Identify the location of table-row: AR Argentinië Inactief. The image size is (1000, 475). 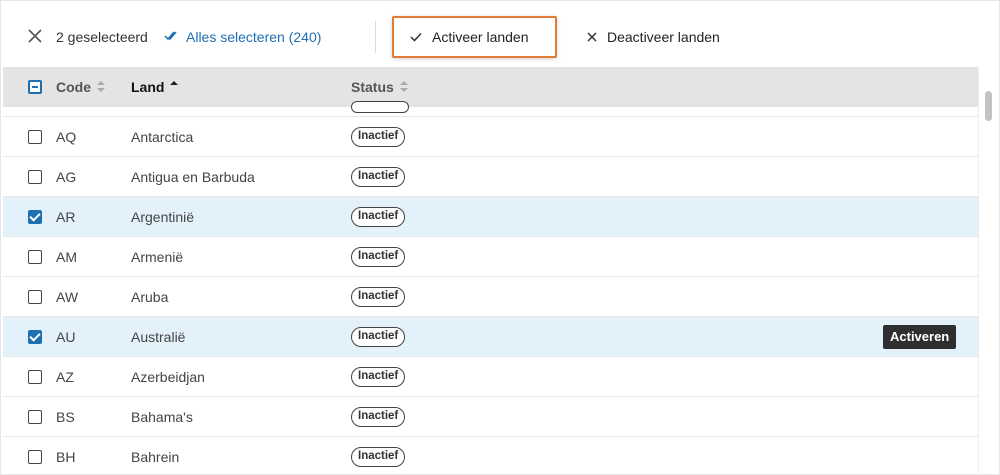
(490, 217).